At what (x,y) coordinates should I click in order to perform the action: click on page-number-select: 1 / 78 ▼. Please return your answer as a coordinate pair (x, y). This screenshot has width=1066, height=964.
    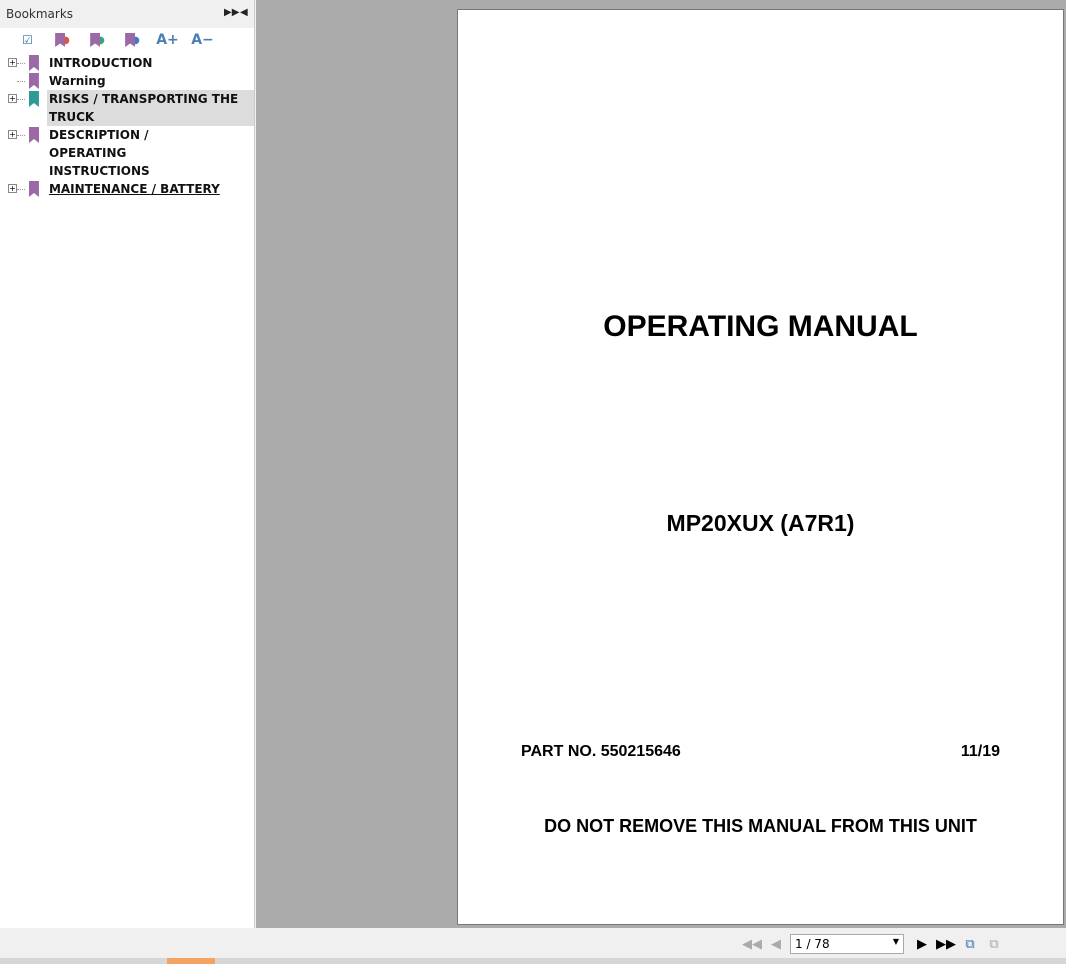
    Looking at the image, I should click on (847, 944).